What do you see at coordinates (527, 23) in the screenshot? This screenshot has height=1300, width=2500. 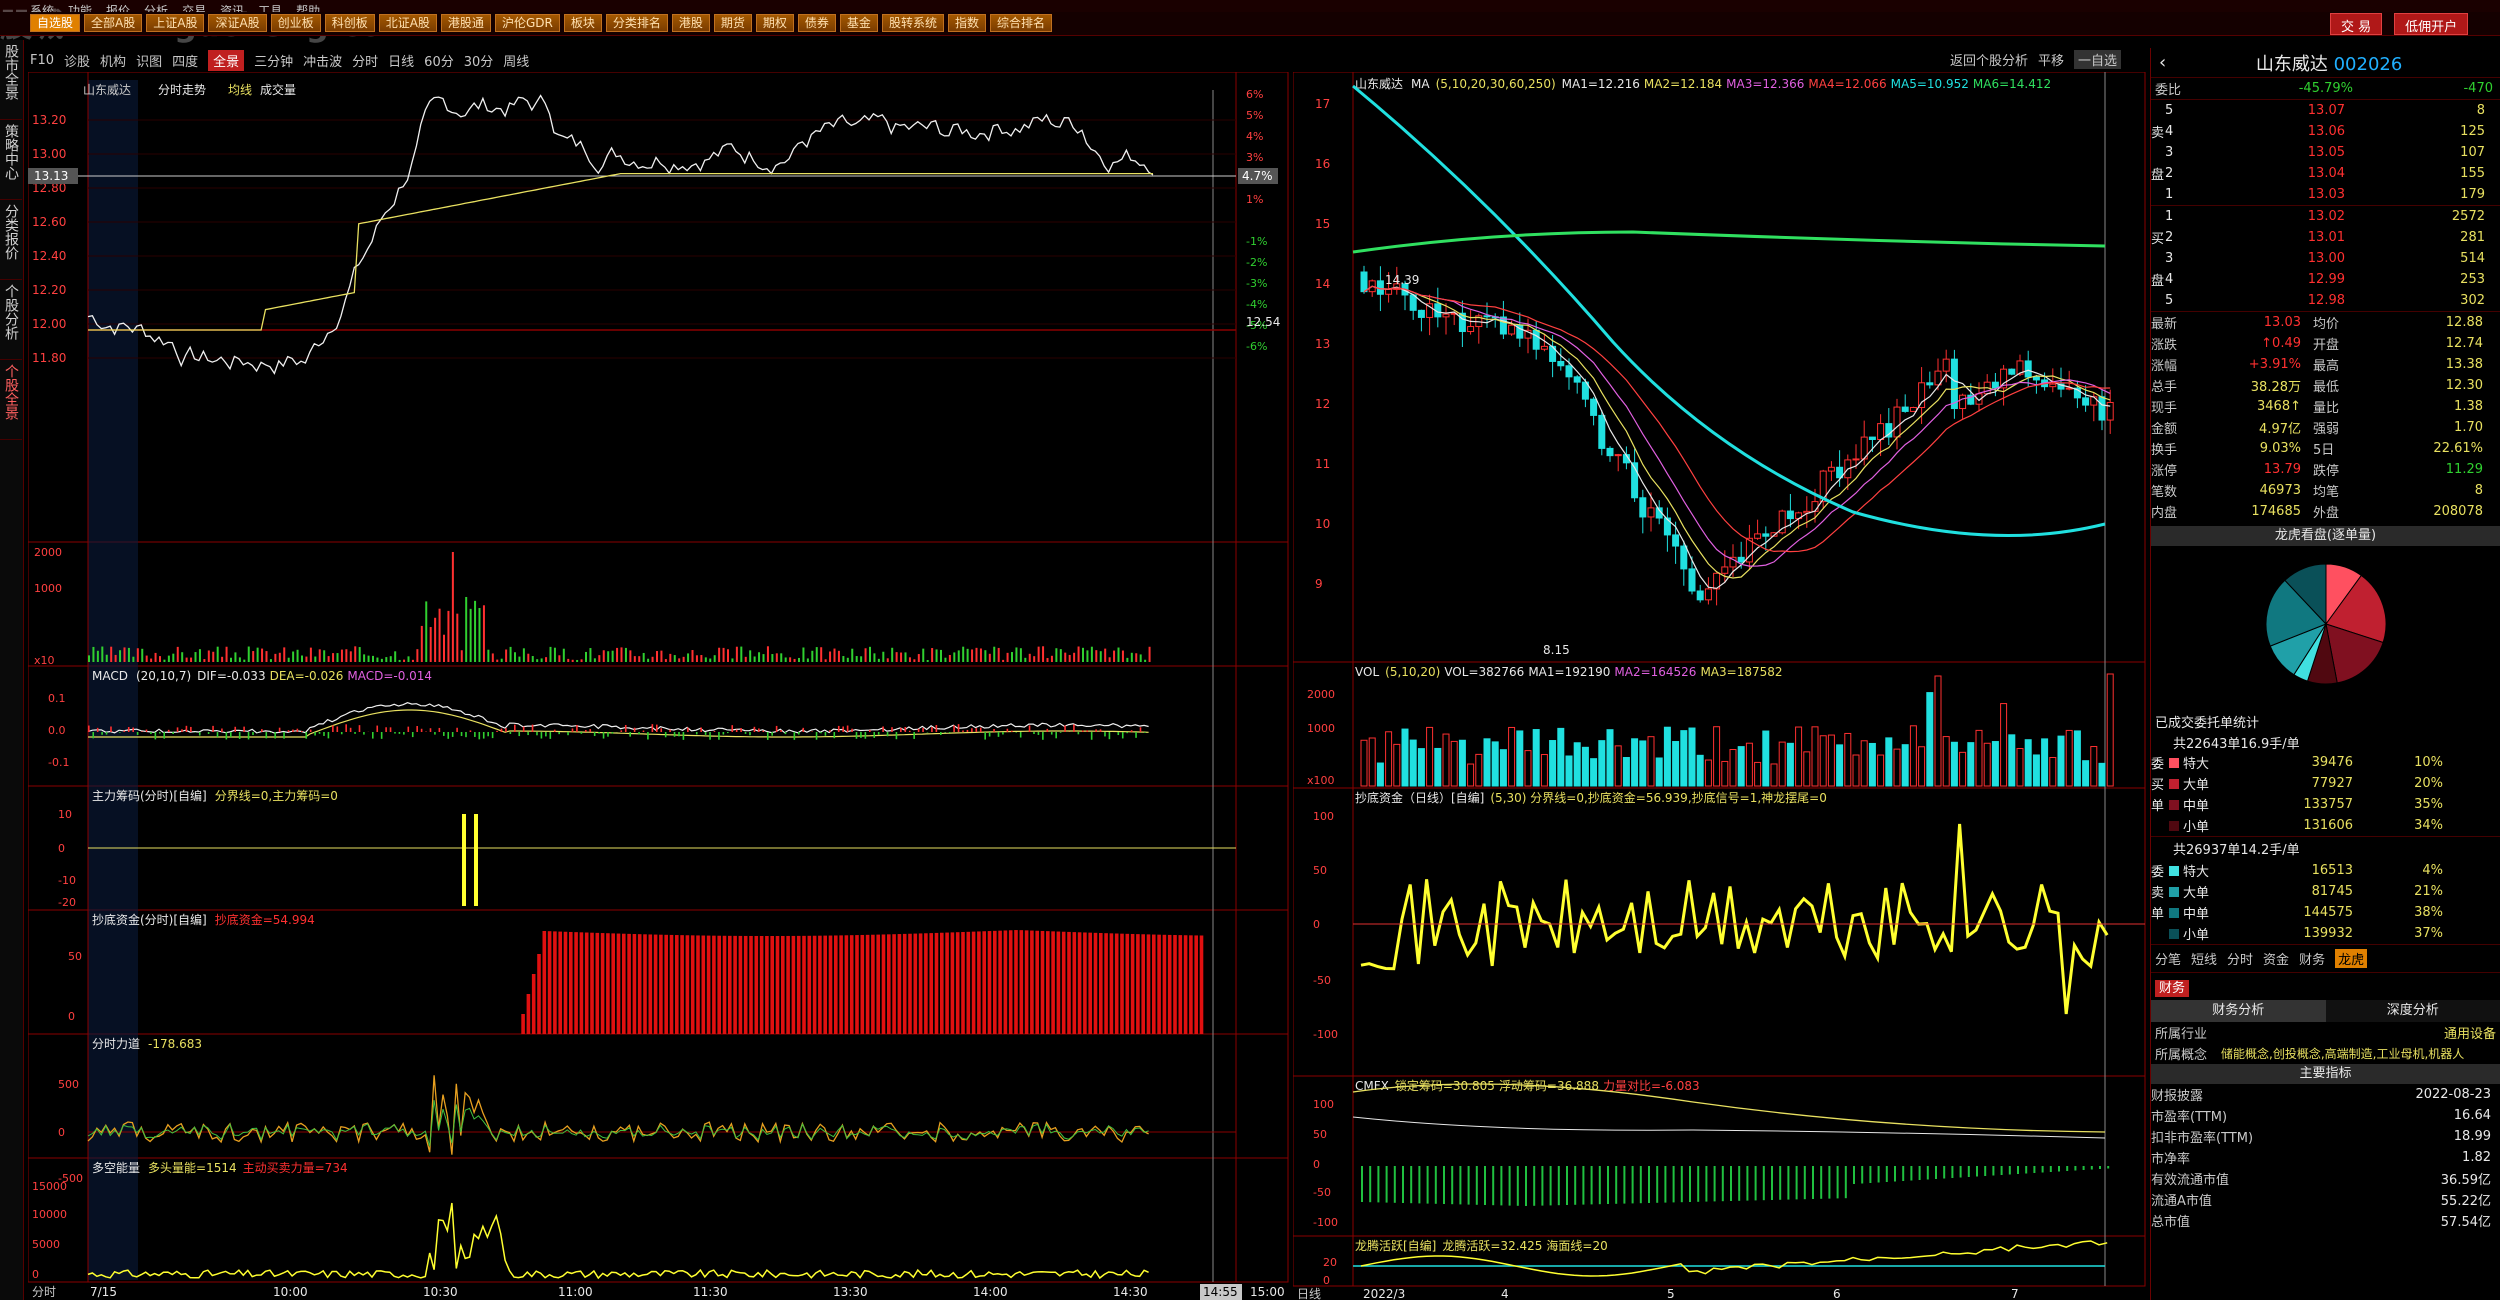 I see `tb-gdr: 沪伦GDR` at bounding box center [527, 23].